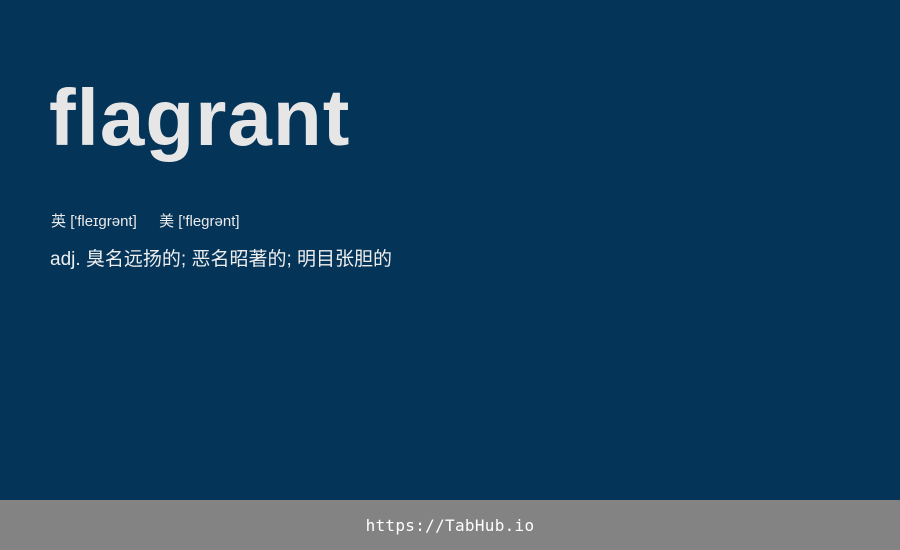 Image resolution: width=900 pixels, height=550 pixels. What do you see at coordinates (200, 117) in the screenshot?
I see `headword: flagrant` at bounding box center [200, 117].